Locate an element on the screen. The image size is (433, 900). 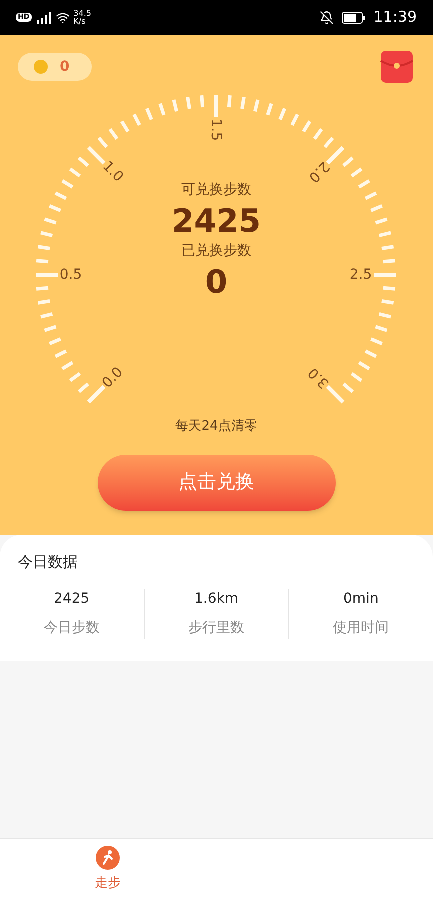
exchange-button: 点击兑换 is located at coordinates (217, 482).